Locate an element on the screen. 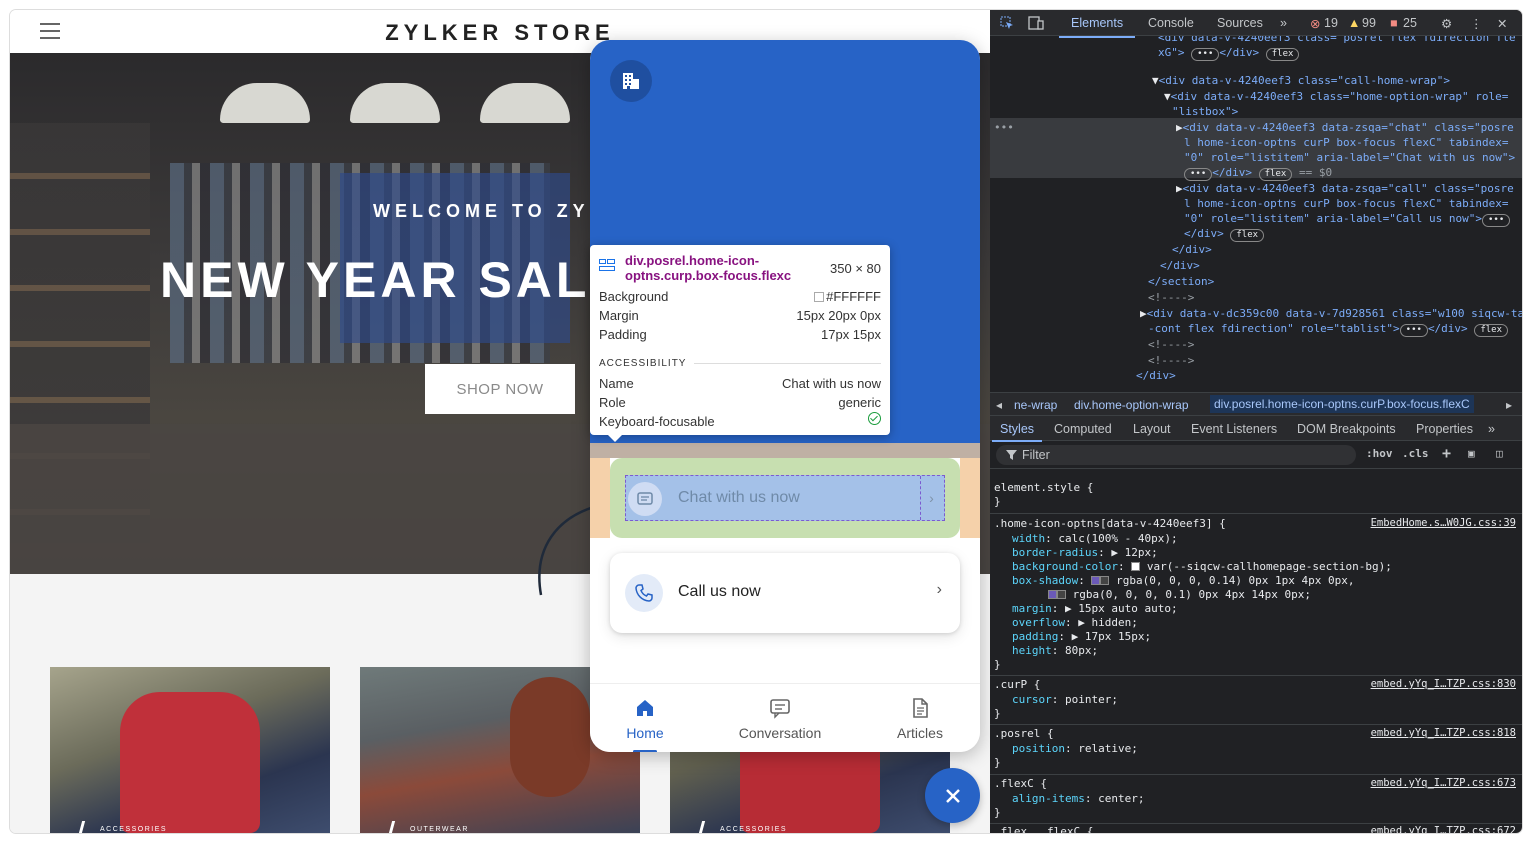 The image size is (1532, 843). margin-overlay is located at coordinates (785, 450).